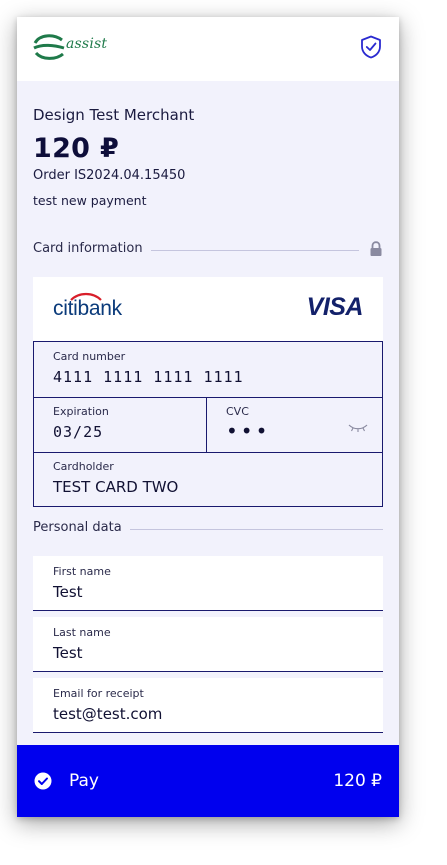  Describe the element at coordinates (81, 527) in the screenshot. I see `personal-data-title: Personal data` at that location.